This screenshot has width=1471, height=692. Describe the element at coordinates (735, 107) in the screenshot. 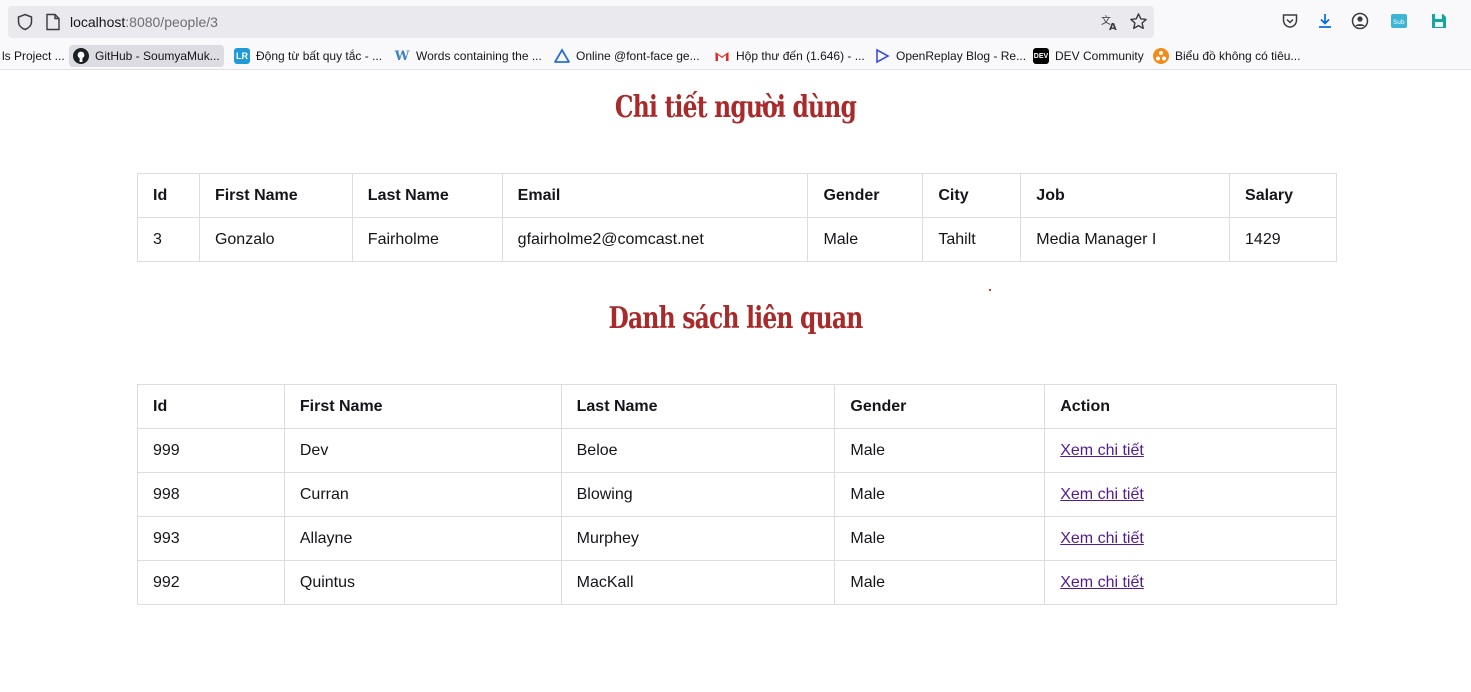

I see `detail-heading: Chi tiết người dùng` at that location.